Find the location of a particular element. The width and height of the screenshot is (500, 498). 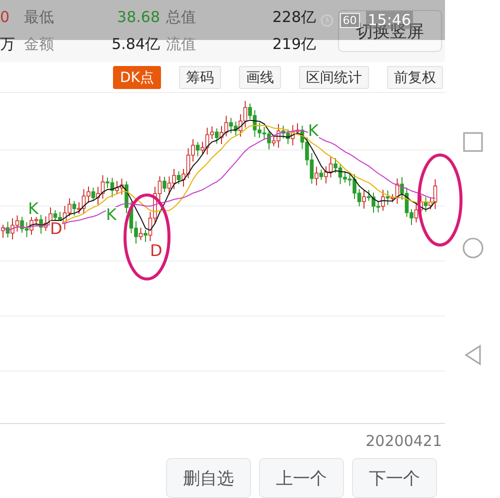

stat-value: 38.68 is located at coordinates (138, 17).